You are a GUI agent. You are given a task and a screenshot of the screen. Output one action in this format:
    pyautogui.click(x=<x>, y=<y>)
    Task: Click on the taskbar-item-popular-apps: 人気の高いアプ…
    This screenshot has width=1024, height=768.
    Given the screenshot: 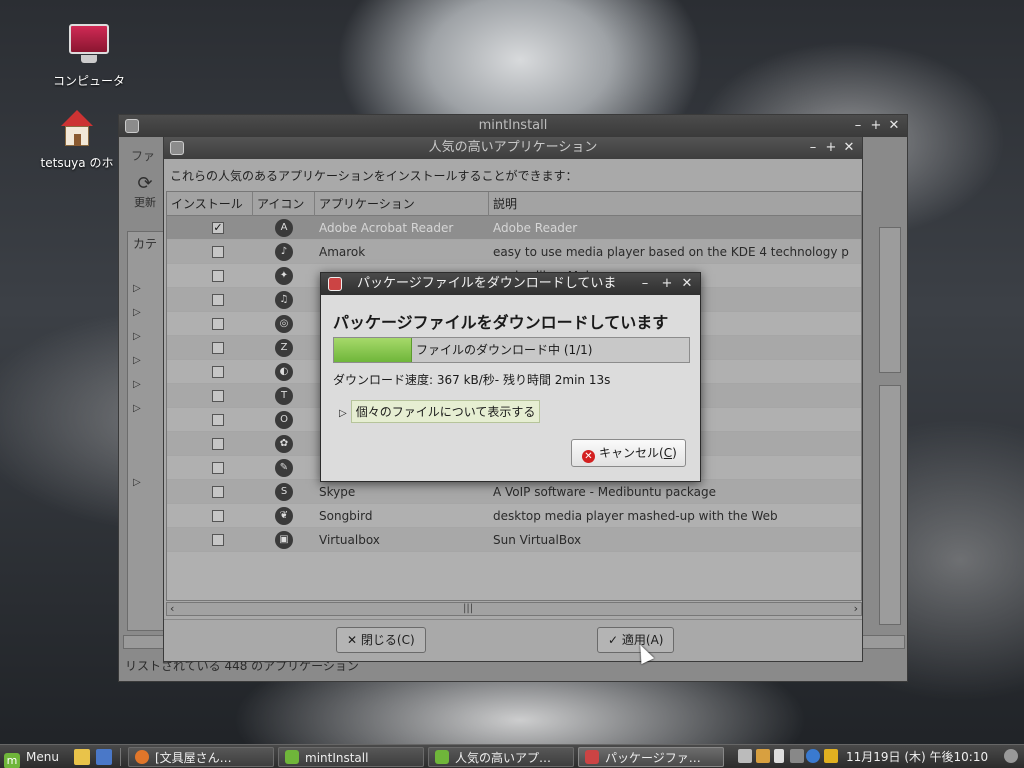 What is the action you would take?
    pyautogui.click(x=501, y=757)
    